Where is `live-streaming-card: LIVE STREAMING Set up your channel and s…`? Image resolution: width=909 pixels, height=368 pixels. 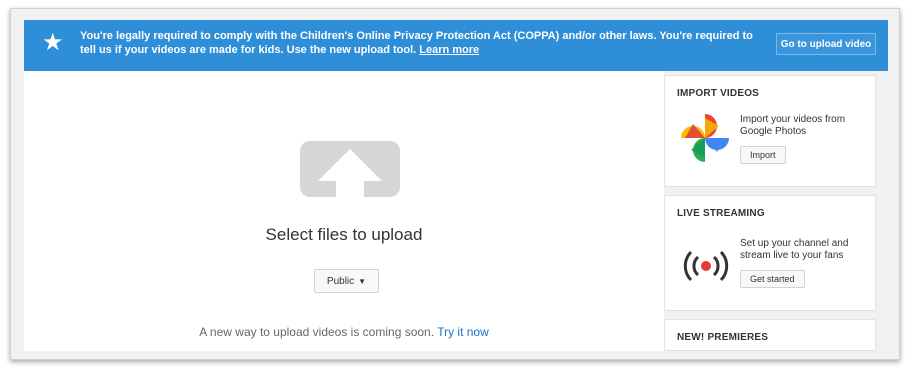 live-streaming-card: LIVE STREAMING Set up your channel and s… is located at coordinates (770, 253).